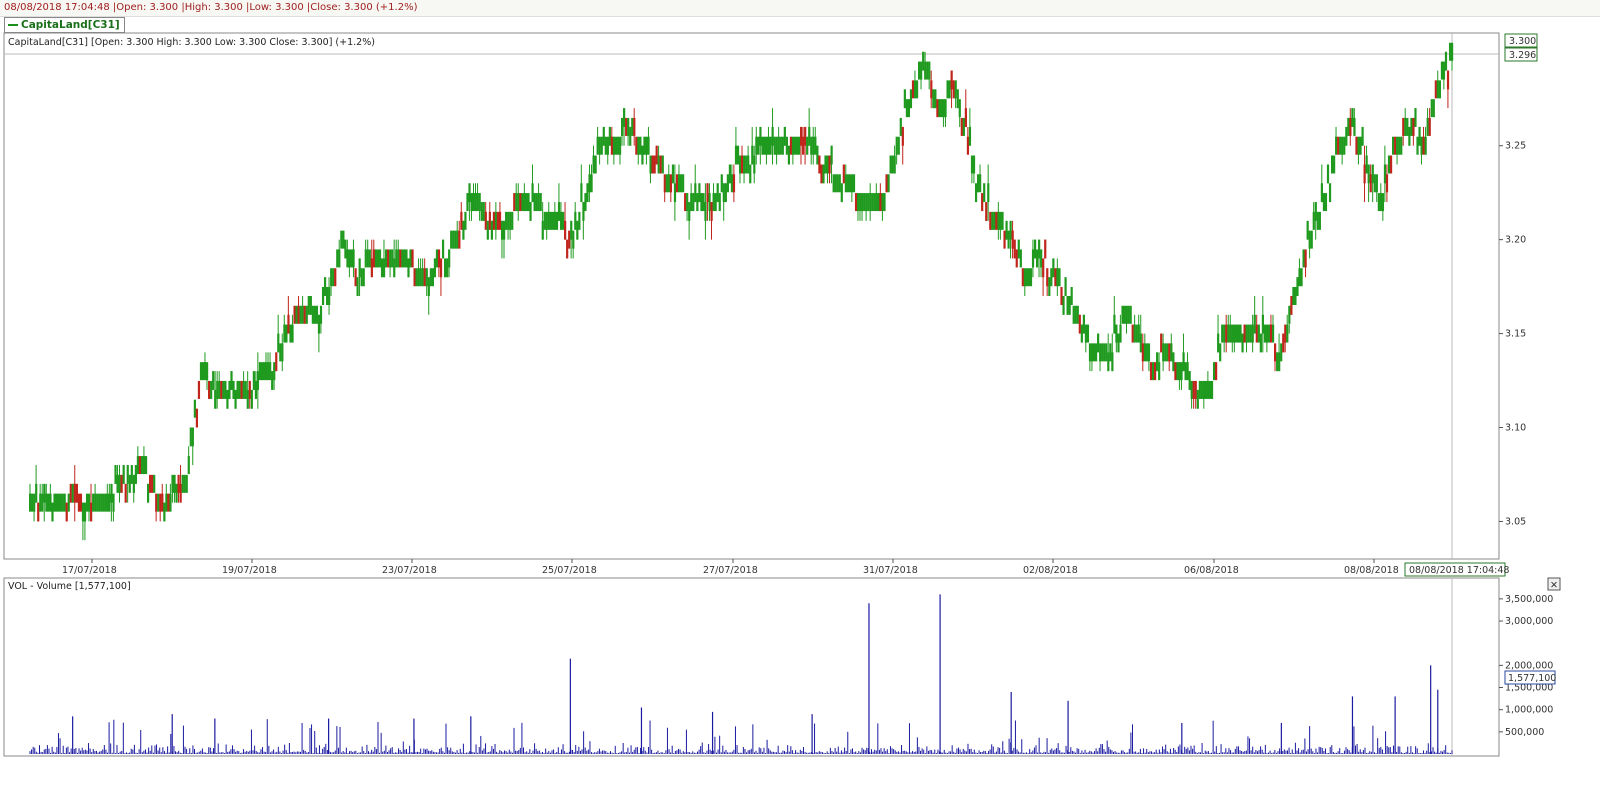 The width and height of the screenshot is (1600, 786). What do you see at coordinates (1515, 240) in the screenshot?
I see `price-y-tick-label: 3.20` at bounding box center [1515, 240].